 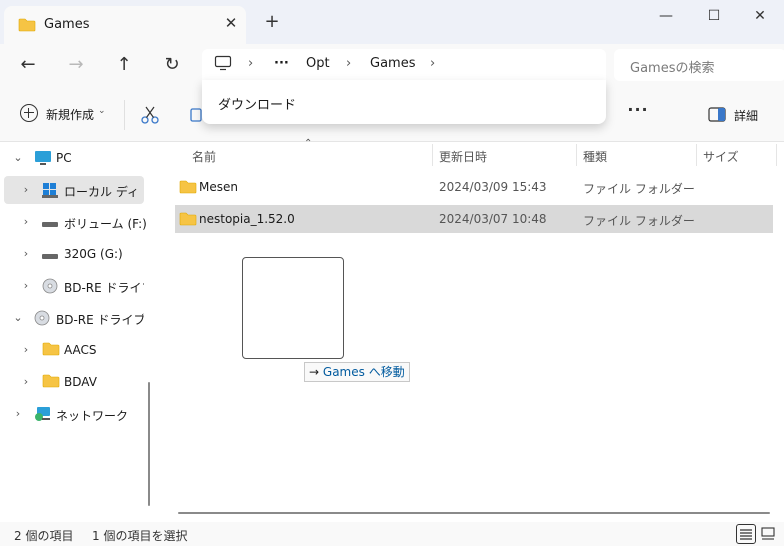 I want to click on sidebar-item-label: BDAV, so click(x=80, y=382).